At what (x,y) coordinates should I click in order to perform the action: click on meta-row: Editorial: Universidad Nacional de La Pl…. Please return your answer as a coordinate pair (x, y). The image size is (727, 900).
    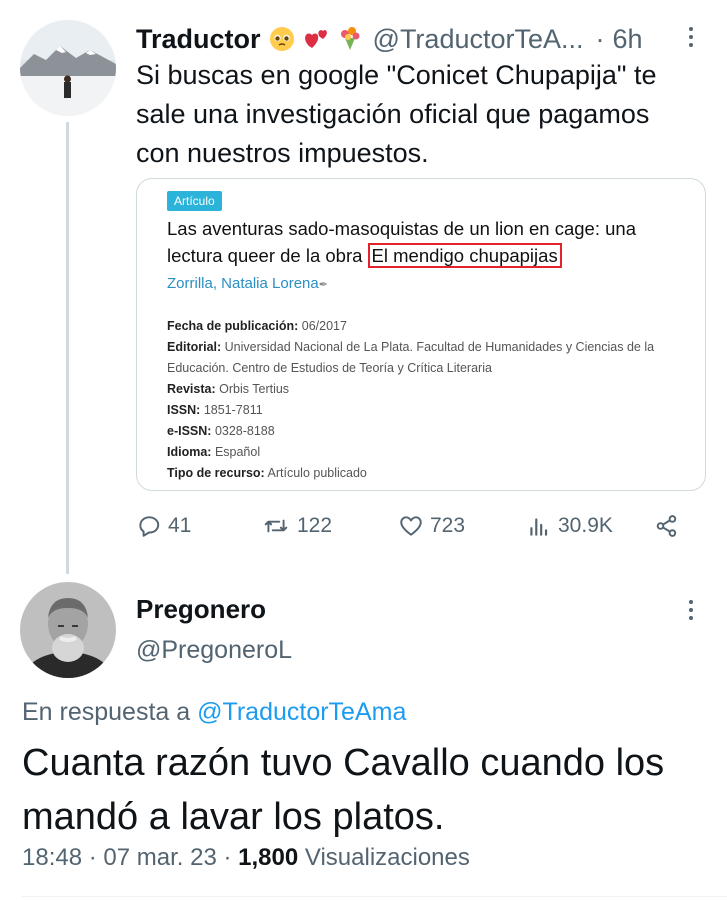
    Looking at the image, I should click on (411, 357).